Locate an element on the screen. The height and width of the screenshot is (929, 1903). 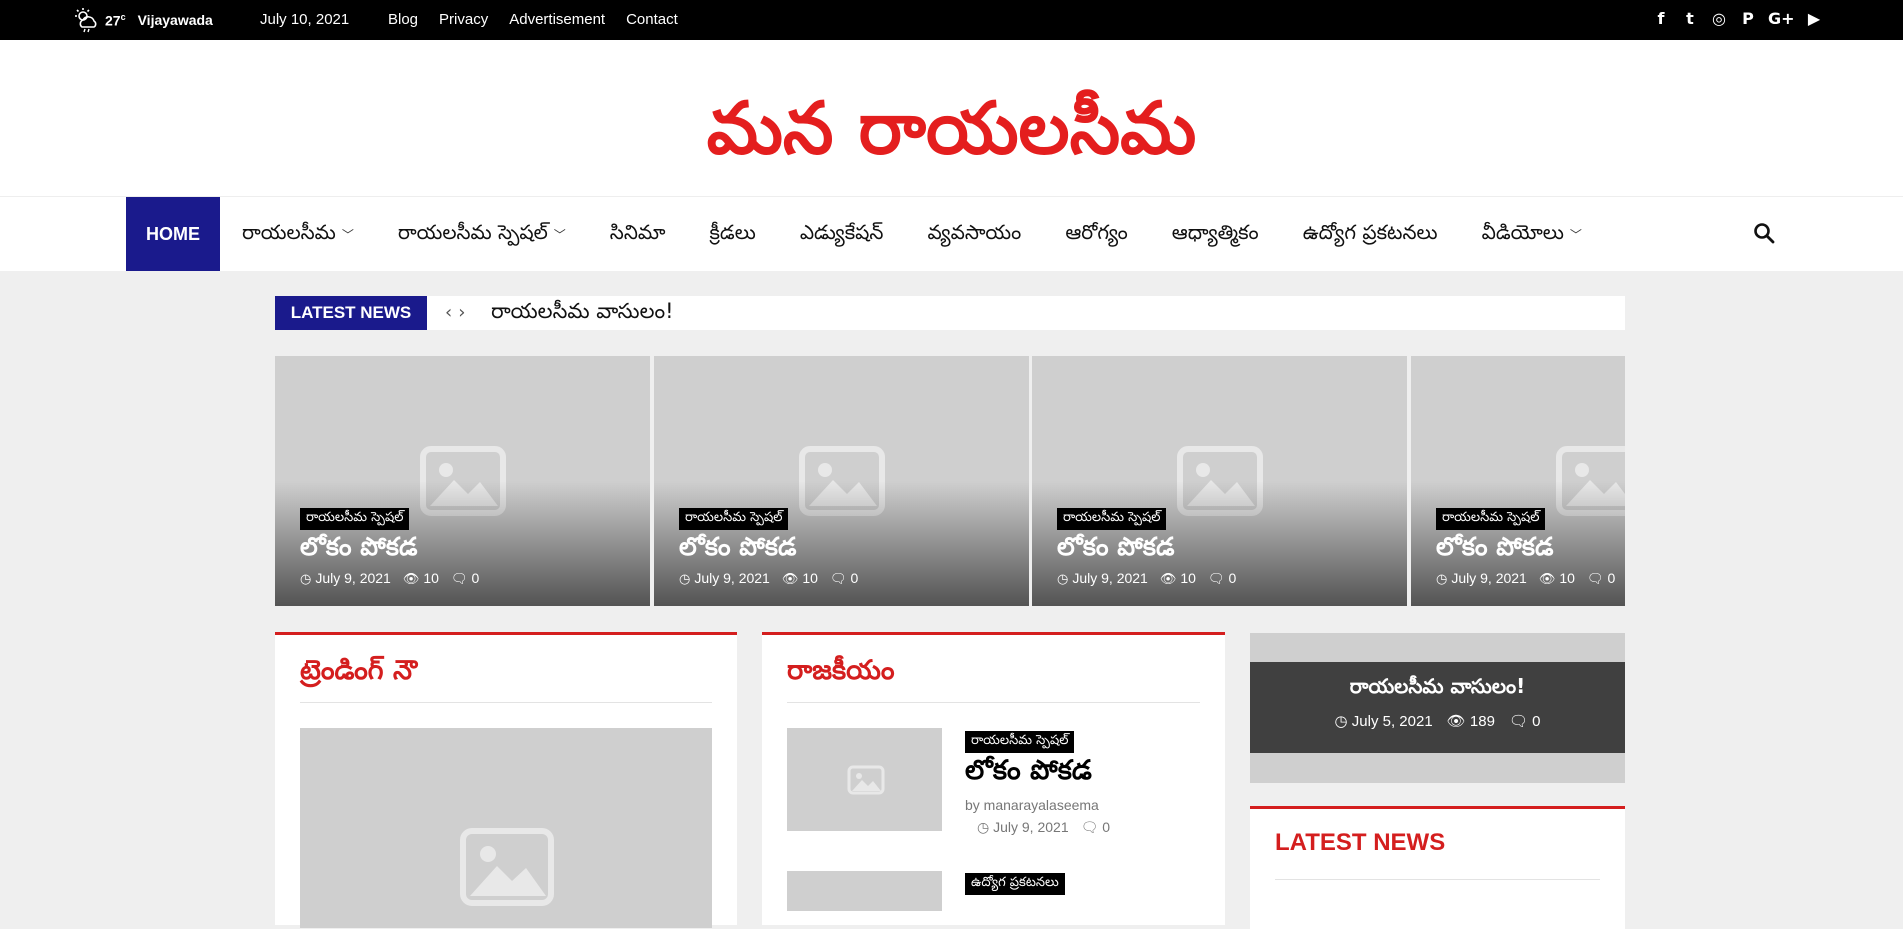
nav-item-rayalaseema-special: రాయలసీమ స్పెషల్ ﹀ is located at coordinates (482, 234).